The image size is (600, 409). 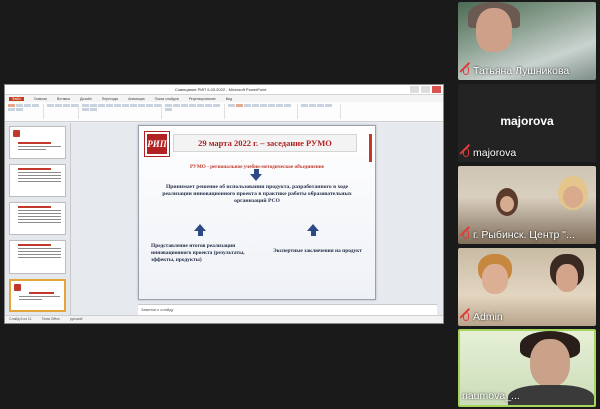 What do you see at coordinates (229, 99) in the screenshot?
I see `menu-view: Вид` at bounding box center [229, 99].